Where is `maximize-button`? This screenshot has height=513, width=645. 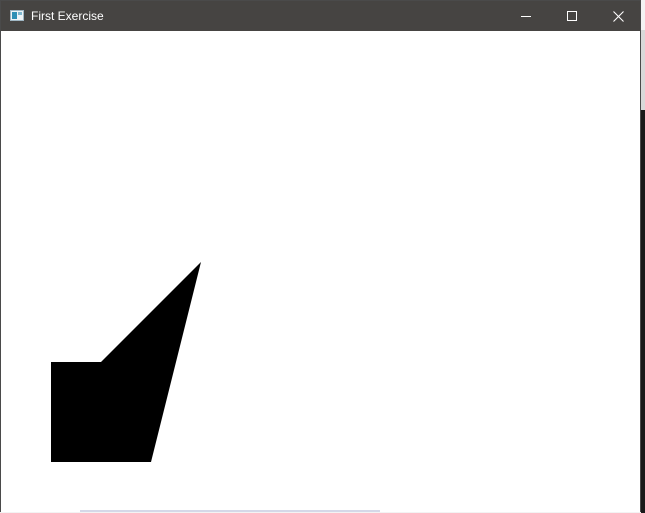 maximize-button is located at coordinates (572, 16).